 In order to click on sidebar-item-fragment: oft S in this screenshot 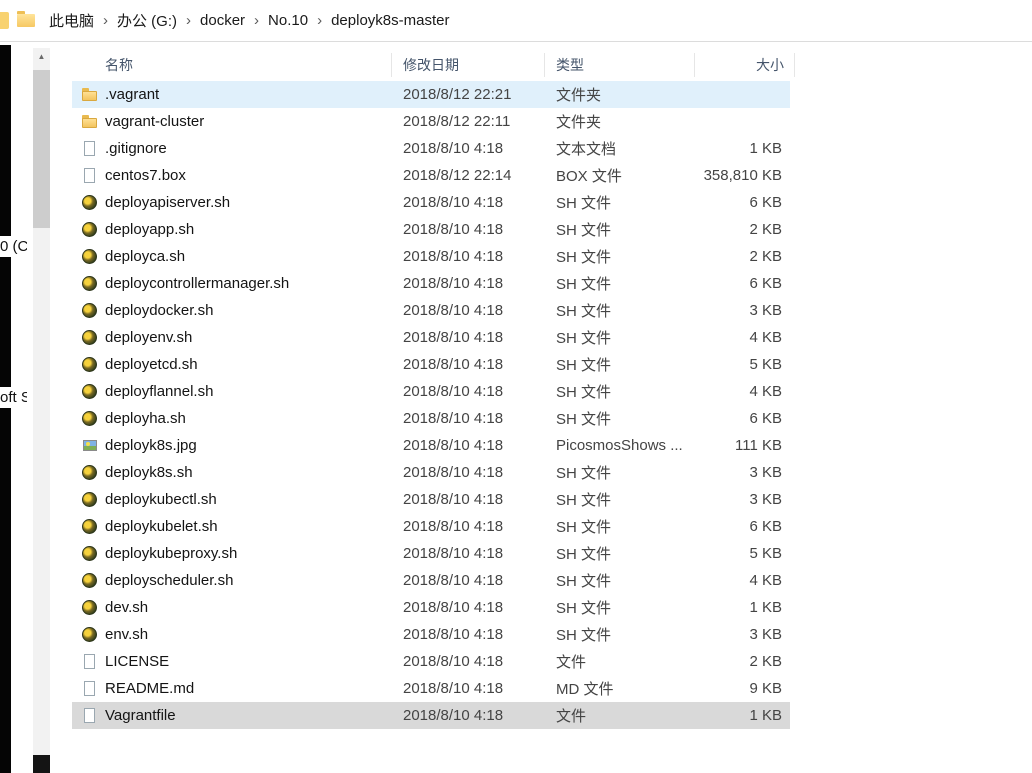, I will do `click(13, 397)`.